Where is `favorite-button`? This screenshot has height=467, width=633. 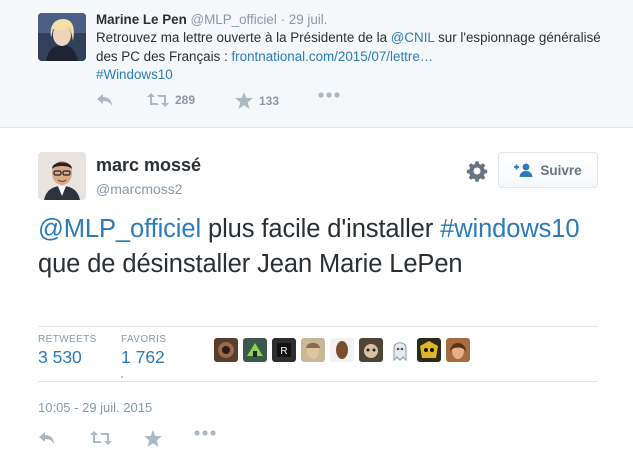
favorite-button is located at coordinates (153, 438).